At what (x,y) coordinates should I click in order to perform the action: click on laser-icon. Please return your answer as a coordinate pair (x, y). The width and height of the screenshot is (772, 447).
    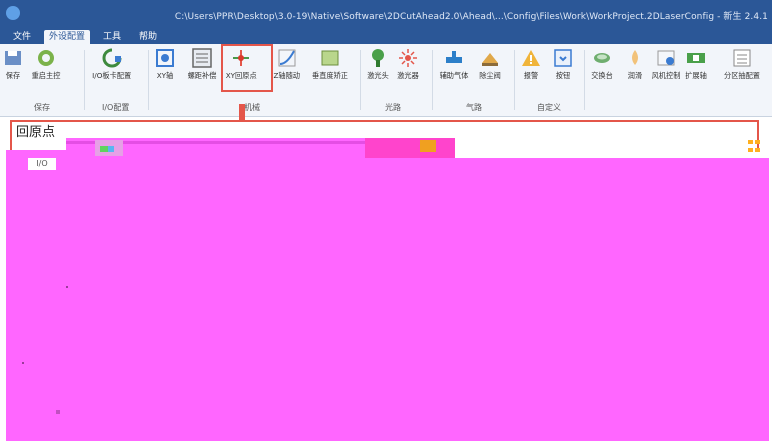
    Looking at the image, I should click on (408, 58).